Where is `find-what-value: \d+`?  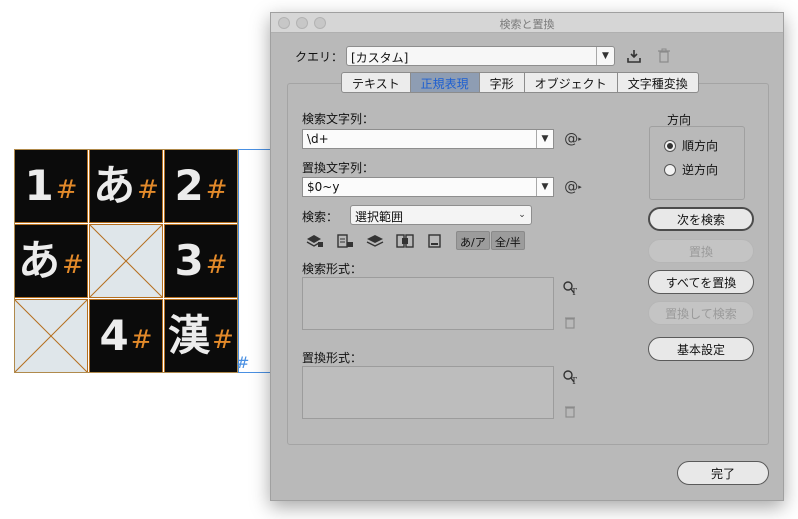 find-what-value: \d+ is located at coordinates (318, 139).